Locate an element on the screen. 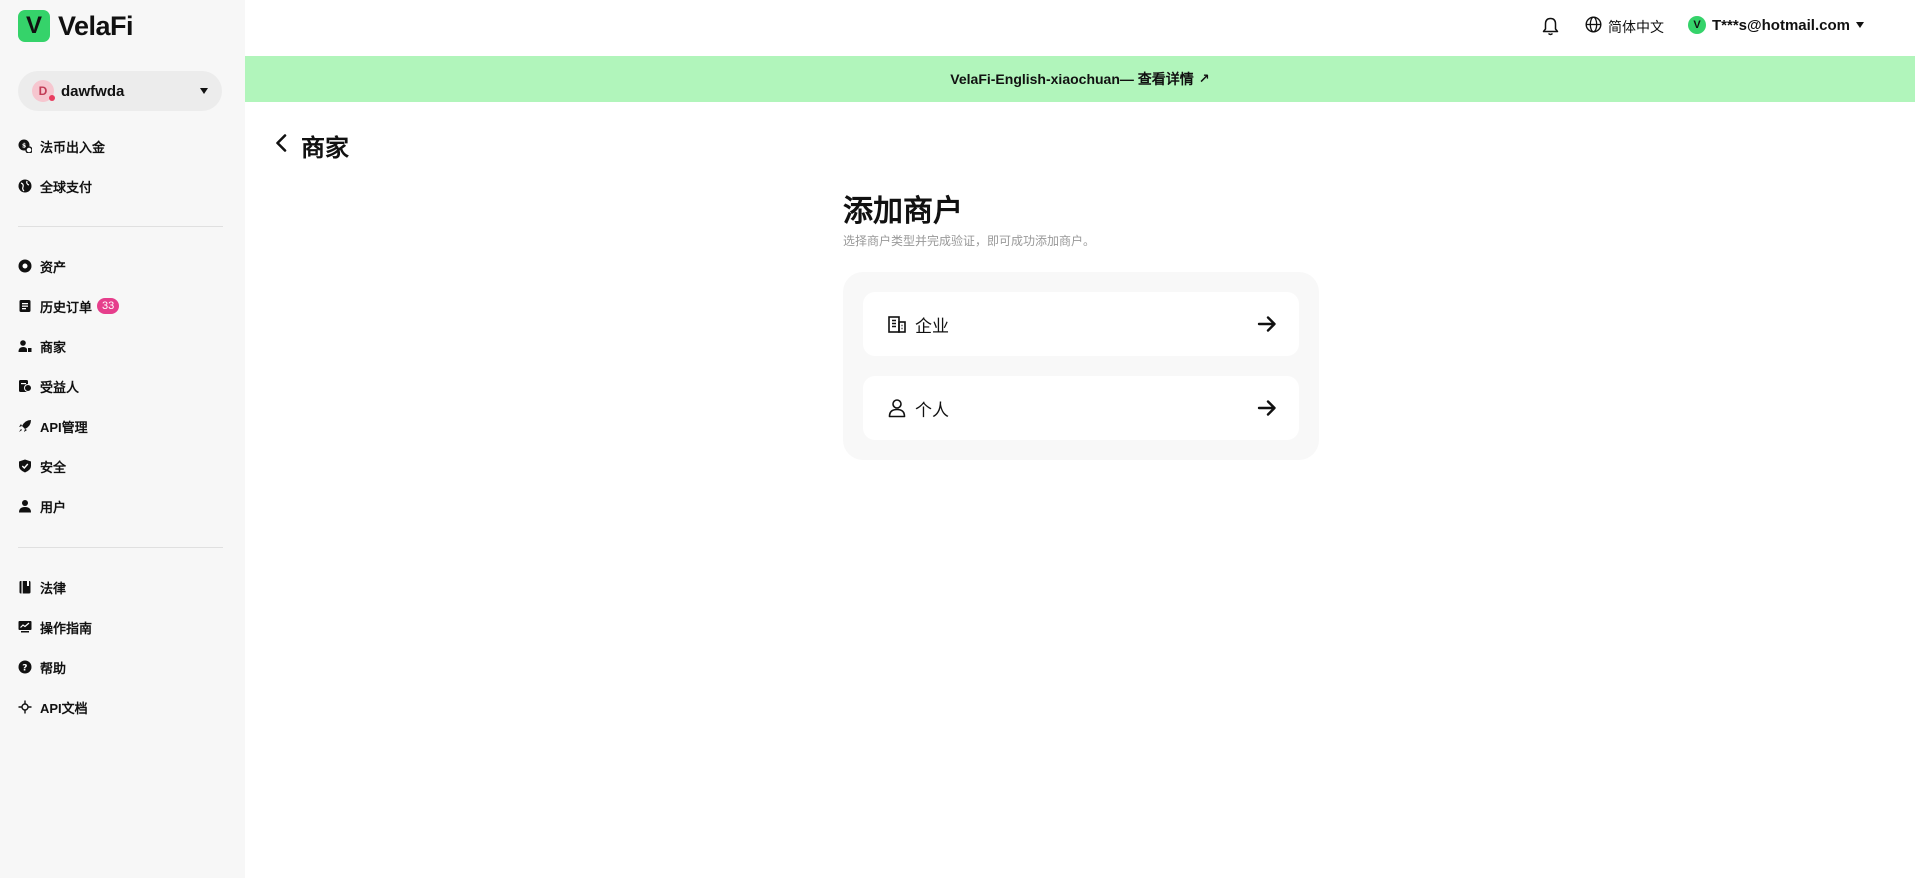 The width and height of the screenshot is (1915, 878). external-link-icon: ↗ is located at coordinates (1204, 78).